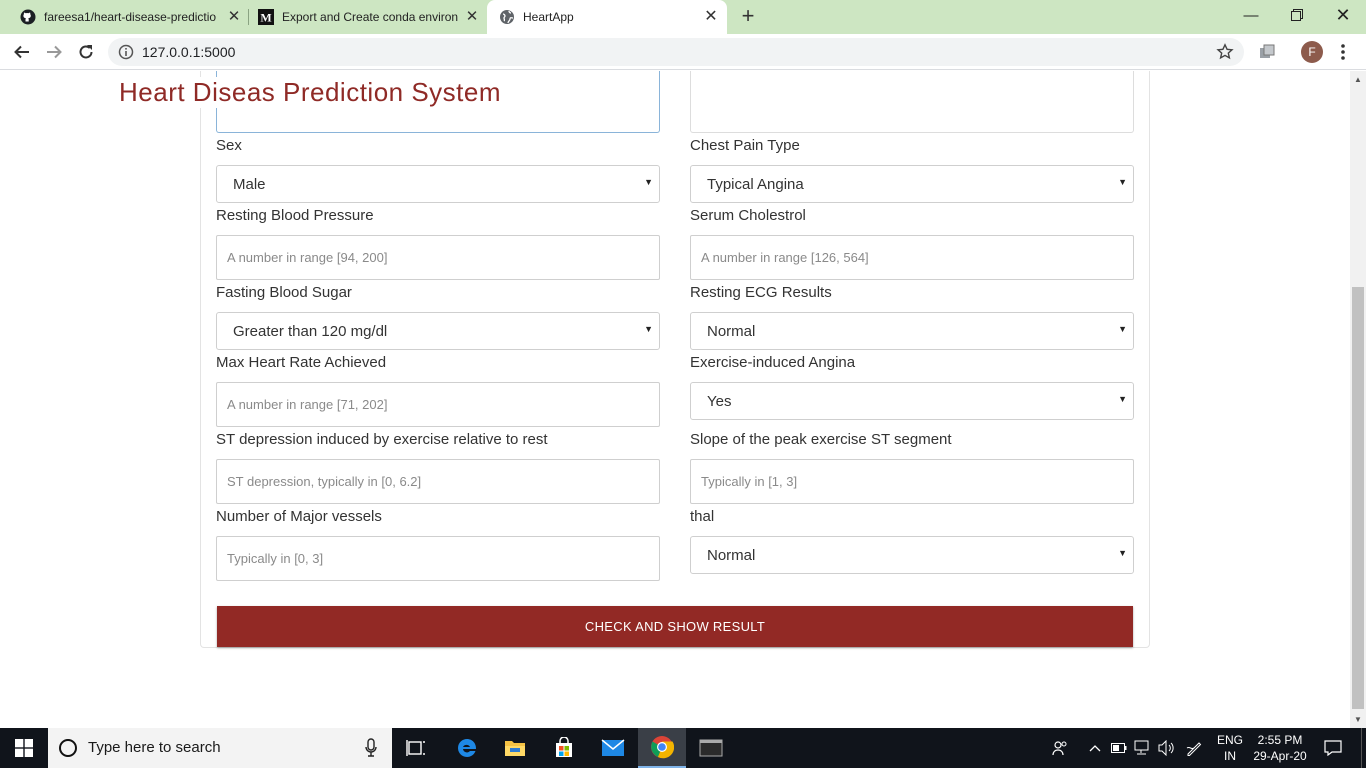 Image resolution: width=1366 pixels, height=768 pixels. What do you see at coordinates (154, 747) in the screenshot?
I see `search-placeholder: Type here to search` at bounding box center [154, 747].